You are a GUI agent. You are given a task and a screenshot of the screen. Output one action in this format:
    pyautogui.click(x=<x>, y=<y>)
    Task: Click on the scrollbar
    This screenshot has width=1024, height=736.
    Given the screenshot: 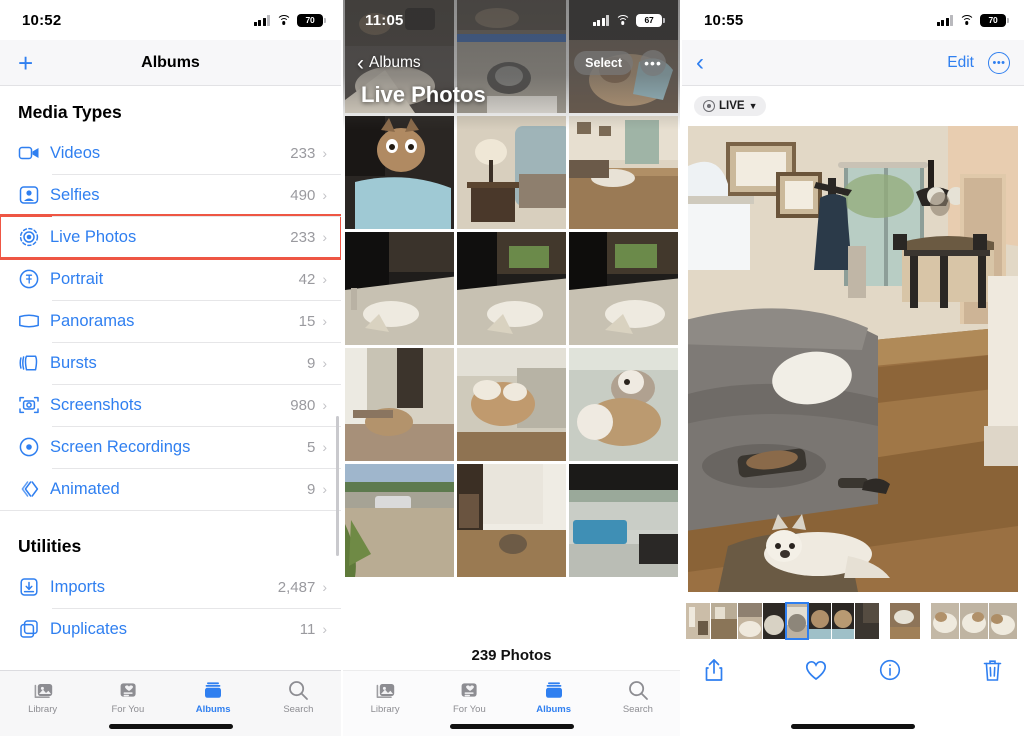 What is the action you would take?
    pyautogui.click(x=337, y=486)
    